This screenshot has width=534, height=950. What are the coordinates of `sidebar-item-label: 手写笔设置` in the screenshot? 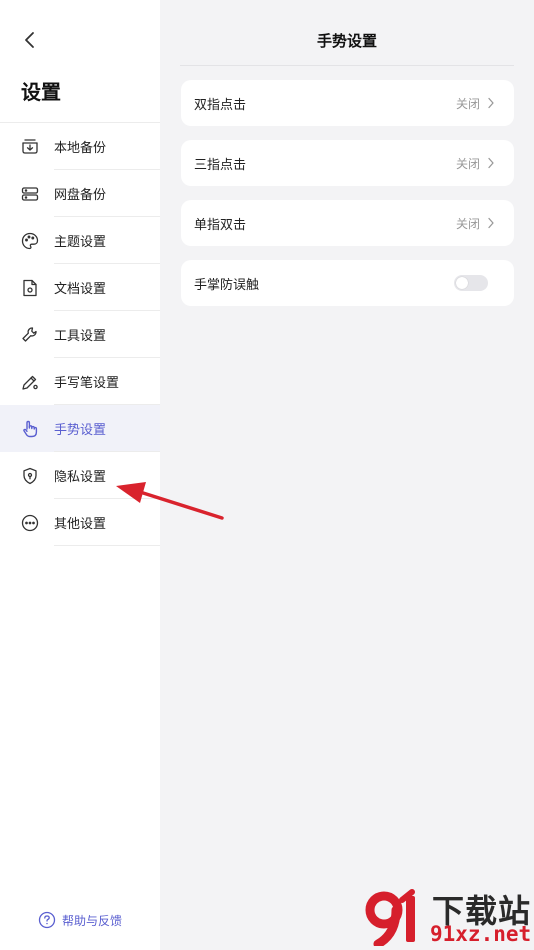 It's located at (87, 383).